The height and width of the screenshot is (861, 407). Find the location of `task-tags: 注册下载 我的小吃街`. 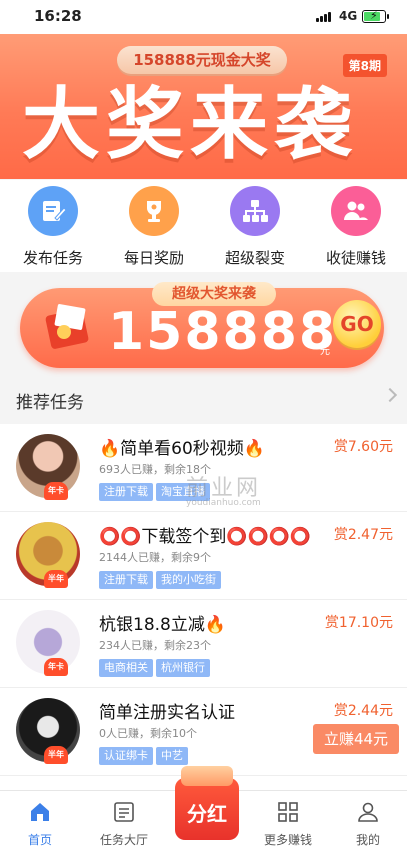

task-tags: 注册下载 我的小吃街 is located at coordinates (161, 578).